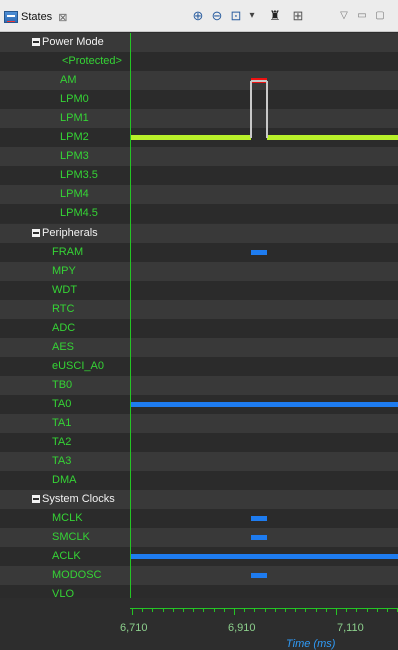 The height and width of the screenshot is (650, 398). Describe the element at coordinates (362, 16) in the screenshot. I see `minimize-icon: ▭` at that location.